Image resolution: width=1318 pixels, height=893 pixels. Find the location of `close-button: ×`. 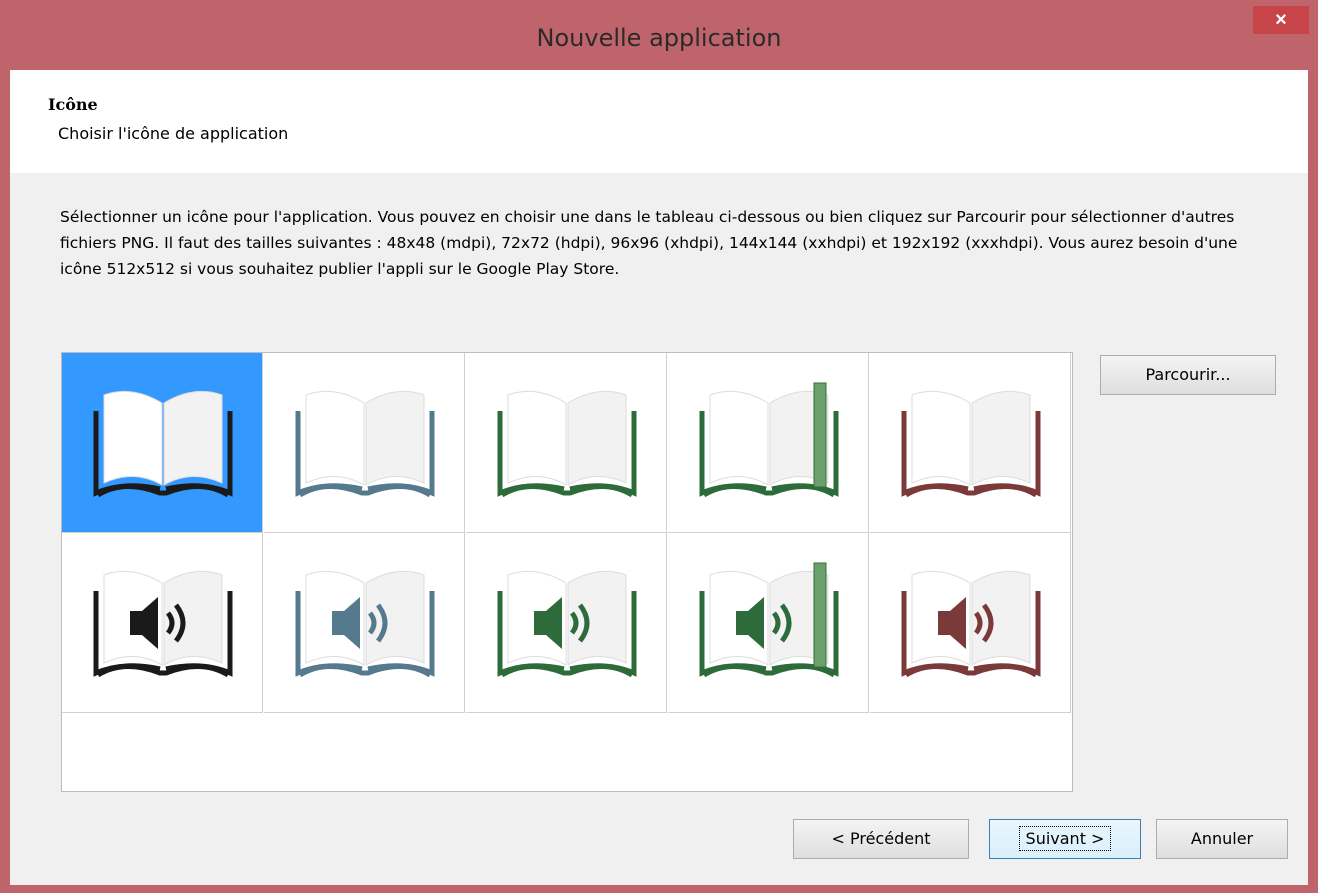

close-button: × is located at coordinates (1281, 20).